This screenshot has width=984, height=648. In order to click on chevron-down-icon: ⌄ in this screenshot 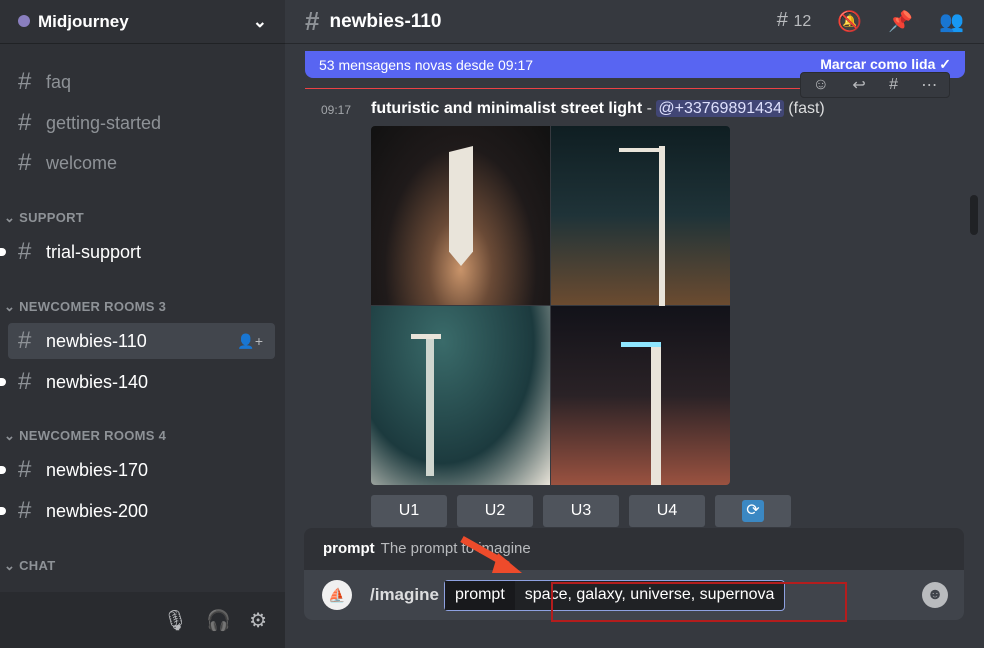, I will do `click(259, 21)`.